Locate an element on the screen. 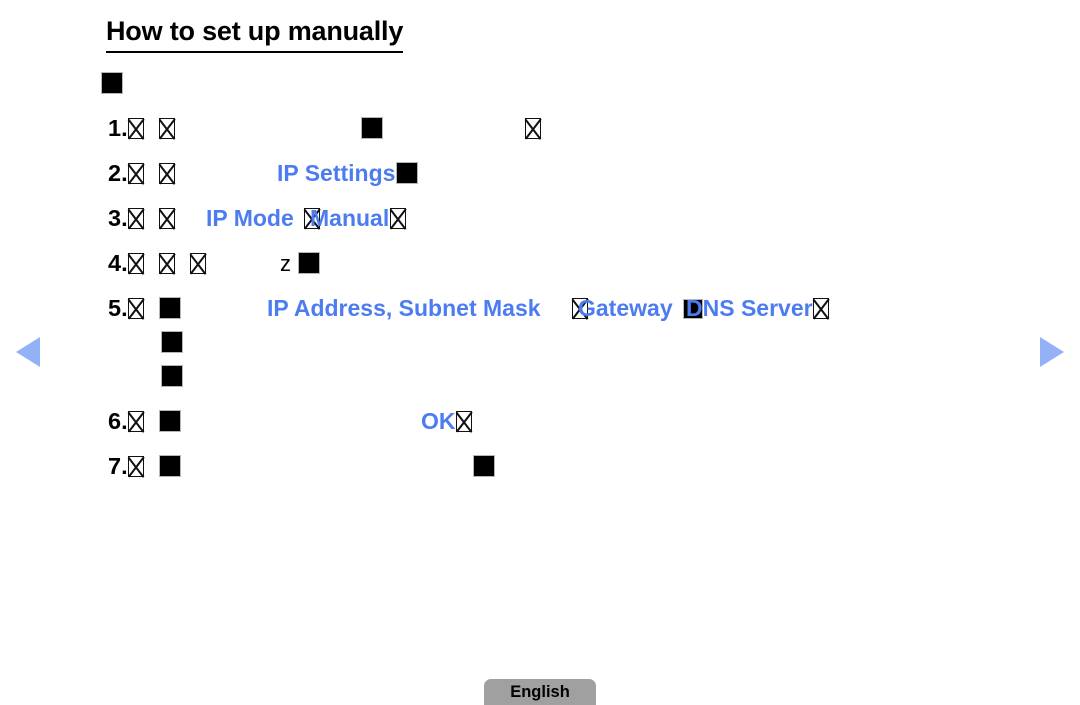 This screenshot has height=705, width=1080. z-arrow-glyph: z is located at coordinates (285, 263).